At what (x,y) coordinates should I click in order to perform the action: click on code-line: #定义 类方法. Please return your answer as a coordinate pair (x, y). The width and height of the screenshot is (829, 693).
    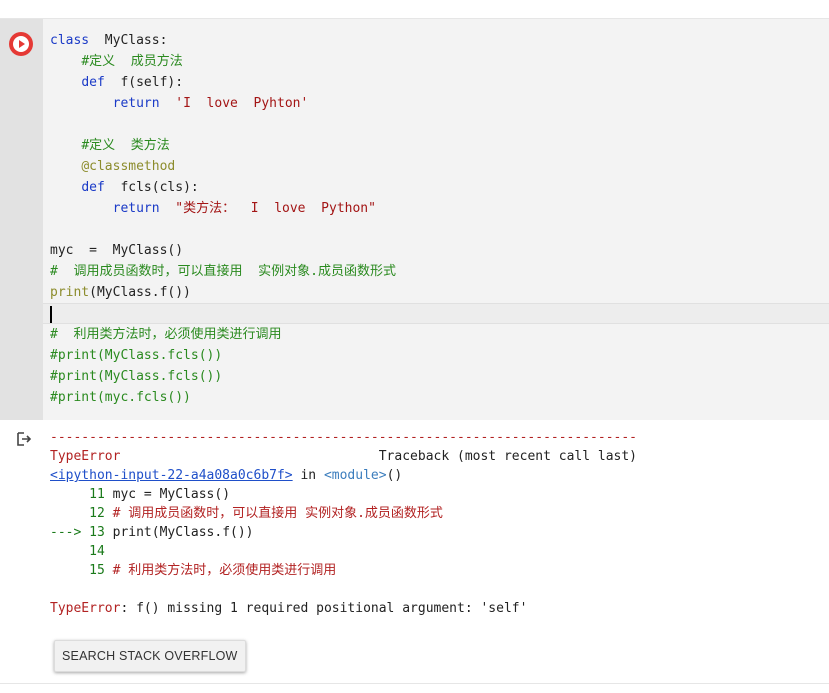
    Looking at the image, I should click on (436, 145).